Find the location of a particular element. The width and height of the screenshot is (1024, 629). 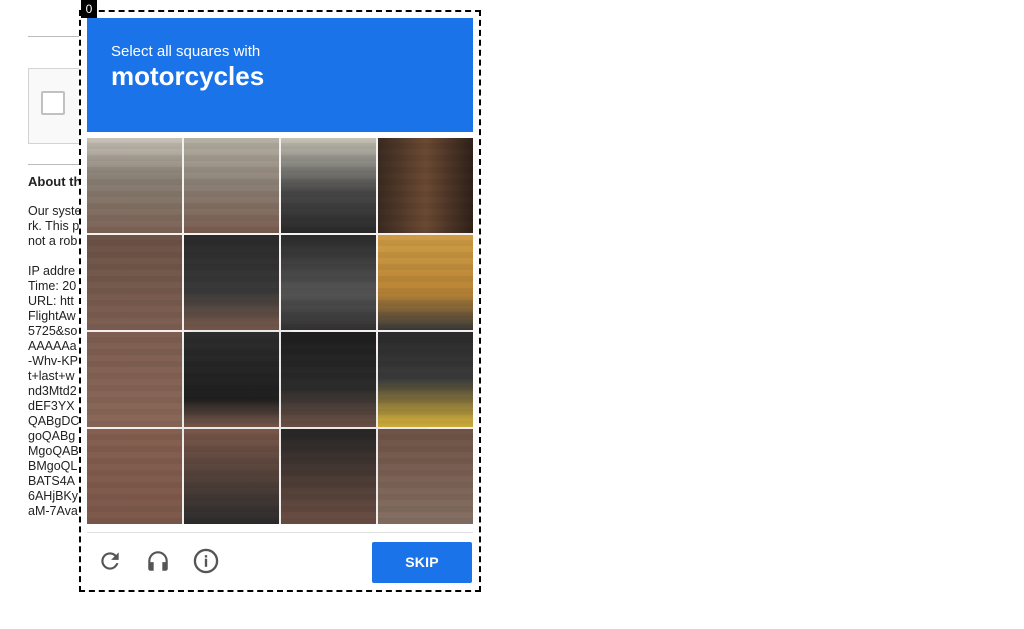

grid-tile-r3c3 is located at coordinates (328, 379).